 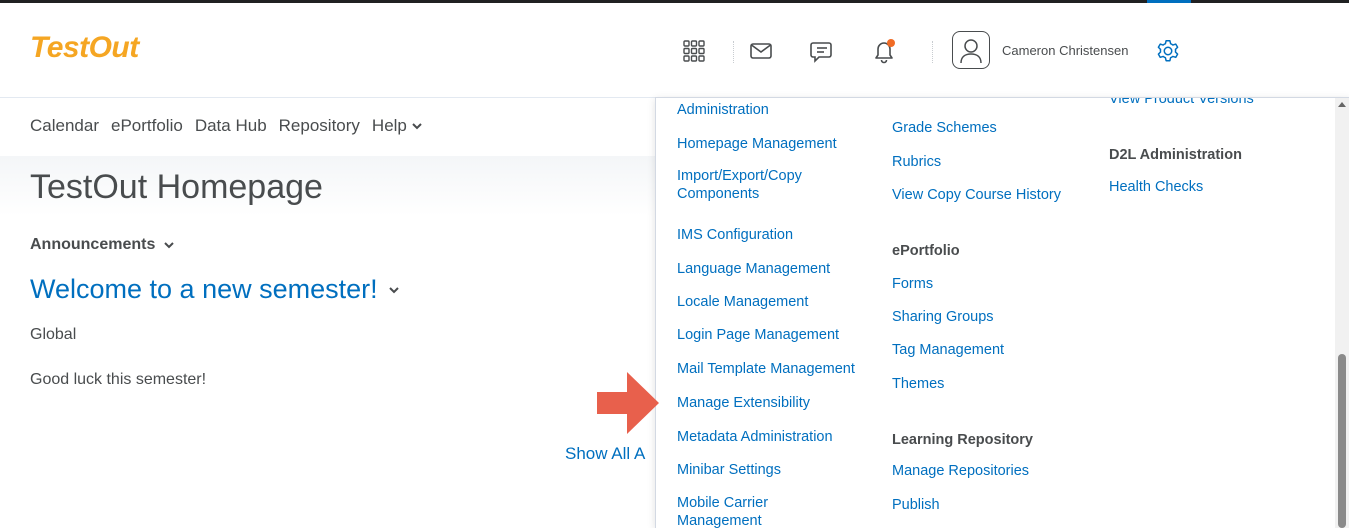 I want to click on admin-link: Login Page Management, so click(x=758, y=335).